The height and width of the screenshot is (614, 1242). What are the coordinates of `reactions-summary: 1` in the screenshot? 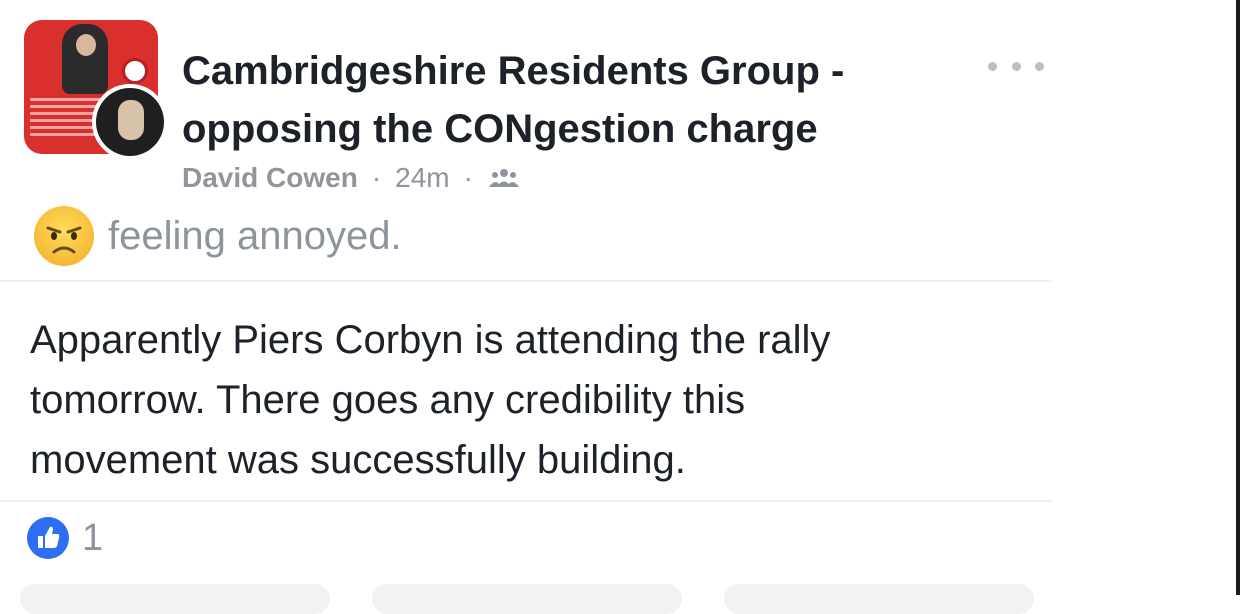 It's located at (64, 538).